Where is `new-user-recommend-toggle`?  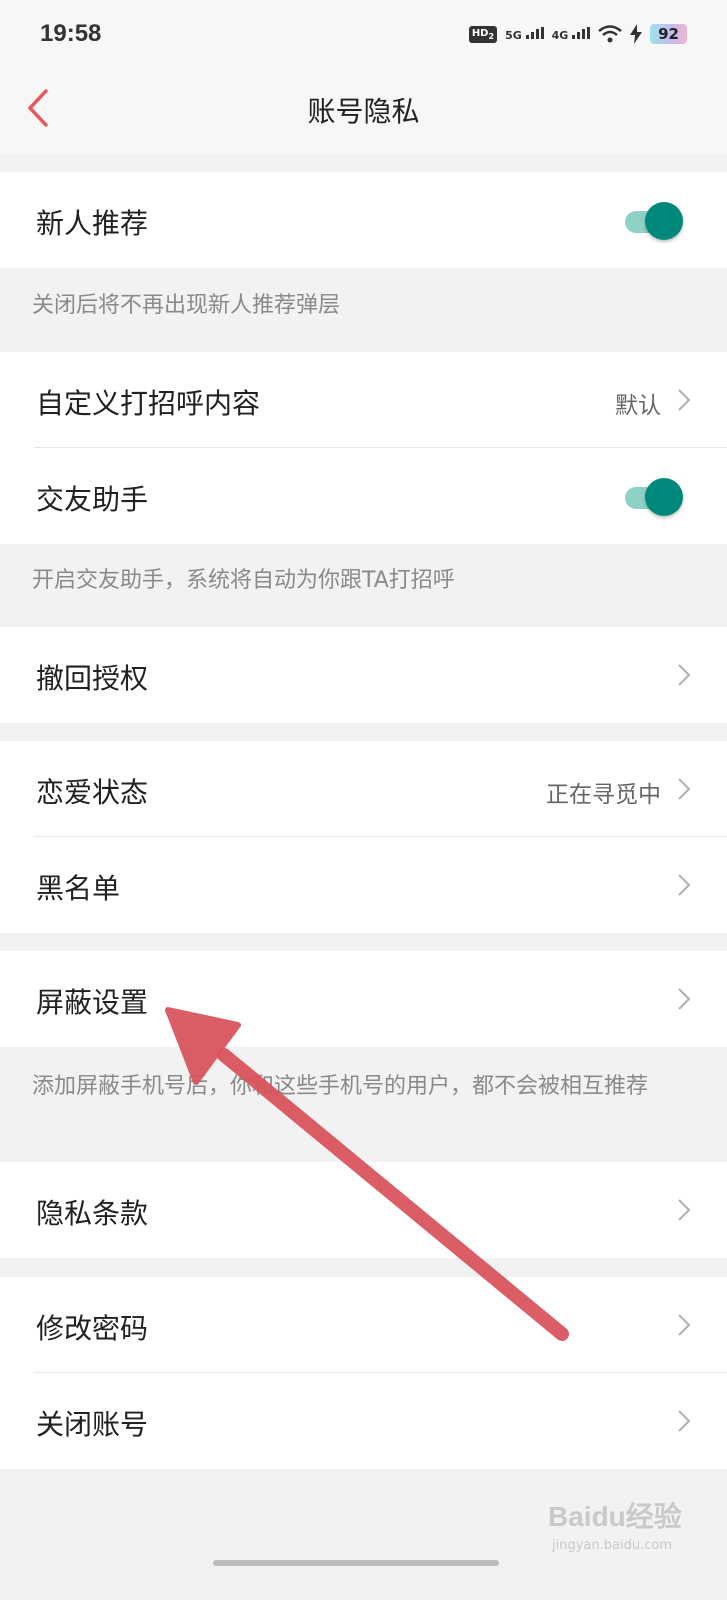 new-user-recommend-toggle is located at coordinates (655, 220).